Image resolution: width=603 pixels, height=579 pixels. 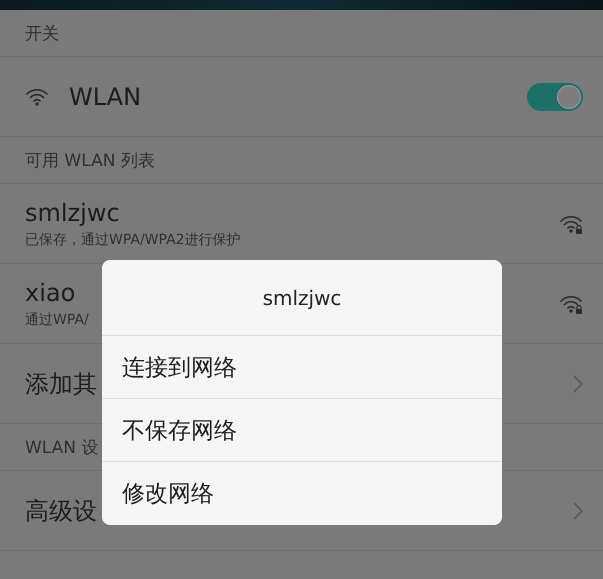 What do you see at coordinates (302, 298) in the screenshot?
I see `dialog-title: smlzjwc` at bounding box center [302, 298].